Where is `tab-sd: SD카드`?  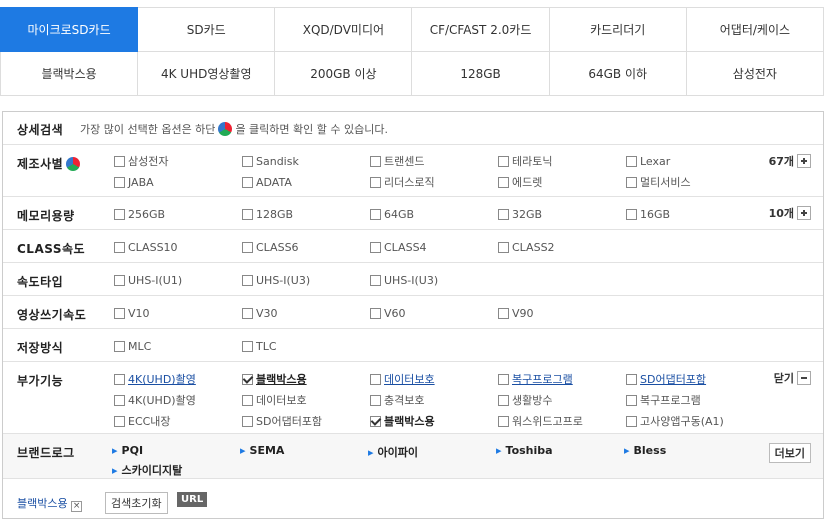
tab-sd: SD카드 is located at coordinates (206, 29).